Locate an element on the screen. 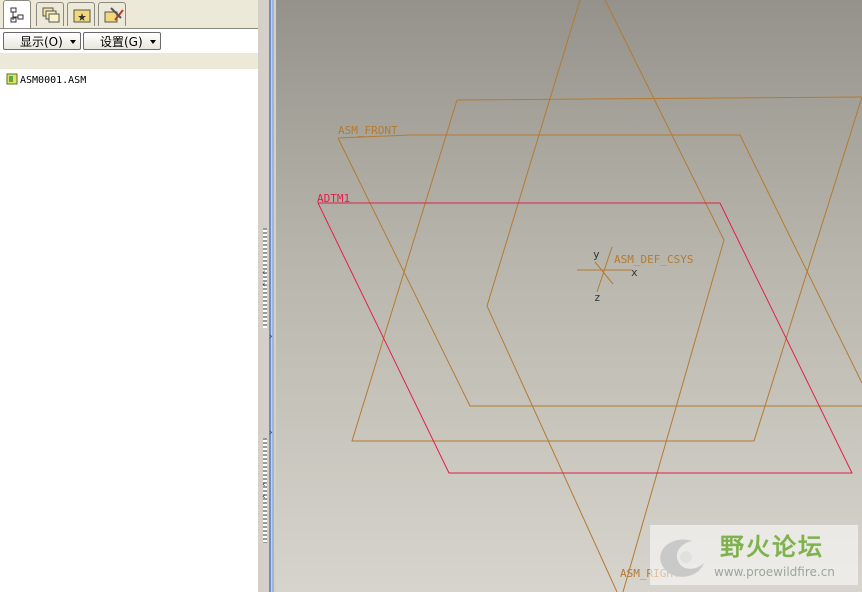 This screenshot has height=592, width=862. tree-item-root-assembly: ASM0001.ASM is located at coordinates (46, 80).